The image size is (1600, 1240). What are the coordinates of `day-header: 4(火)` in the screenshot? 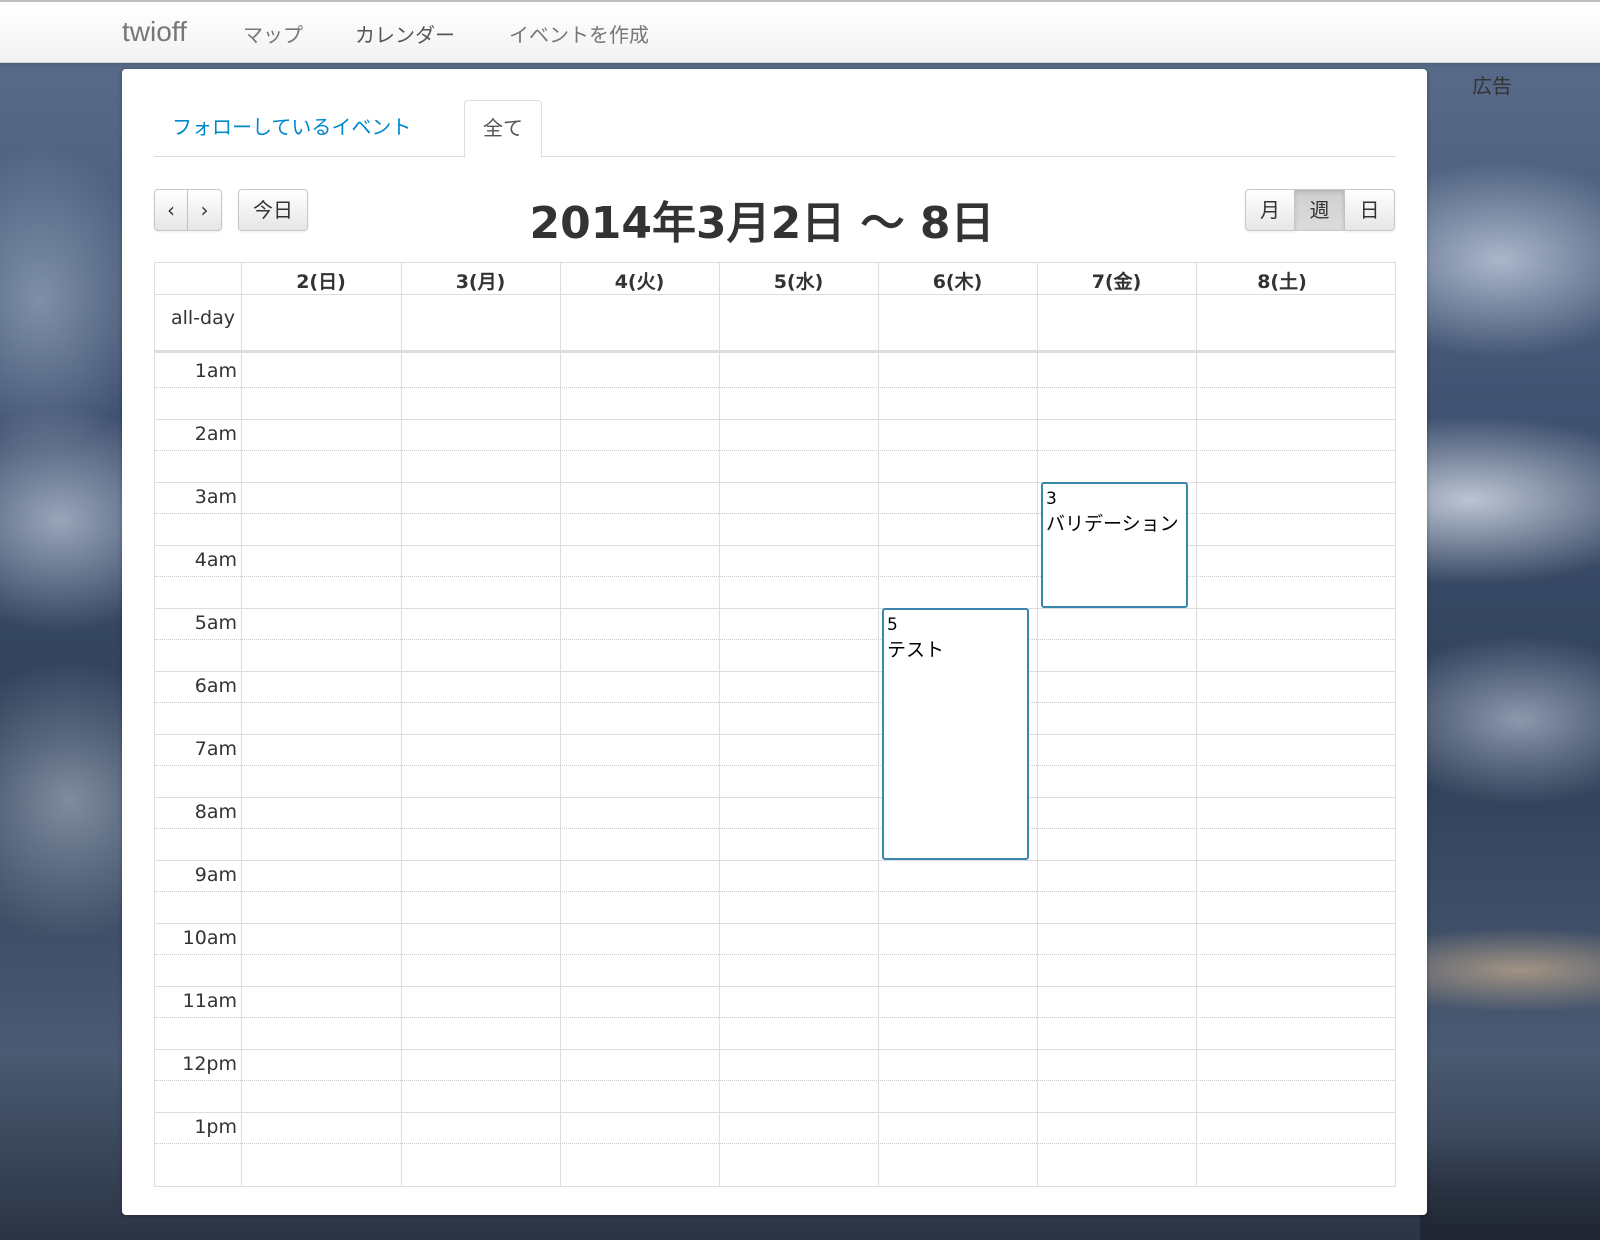 It's located at (639, 282).